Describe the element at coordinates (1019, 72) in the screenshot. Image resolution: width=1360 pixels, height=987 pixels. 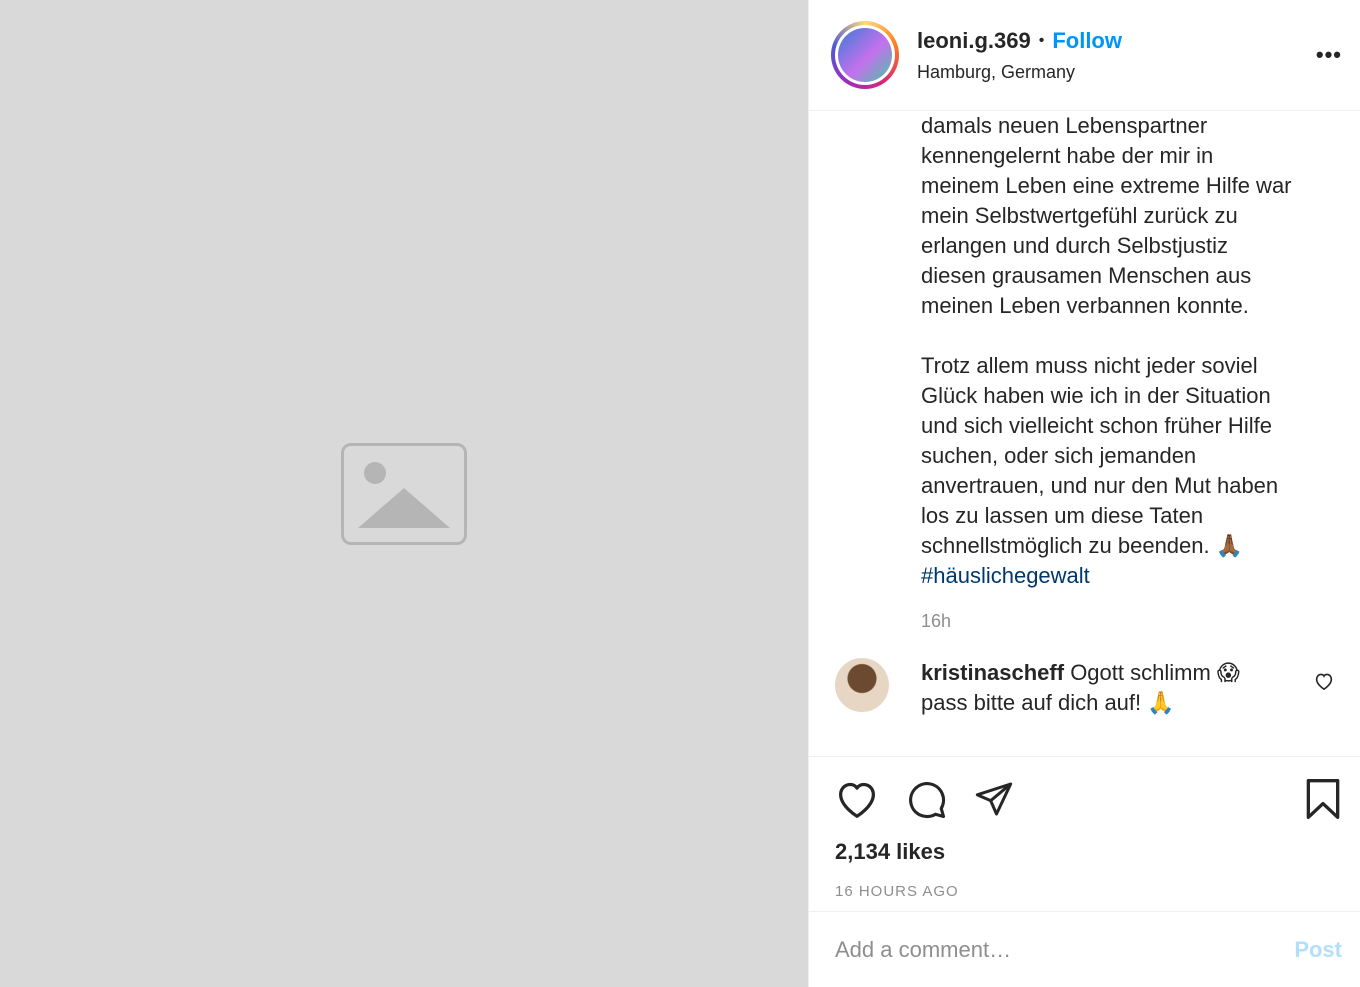
I see `location-link: Hamburg, Germany` at that location.